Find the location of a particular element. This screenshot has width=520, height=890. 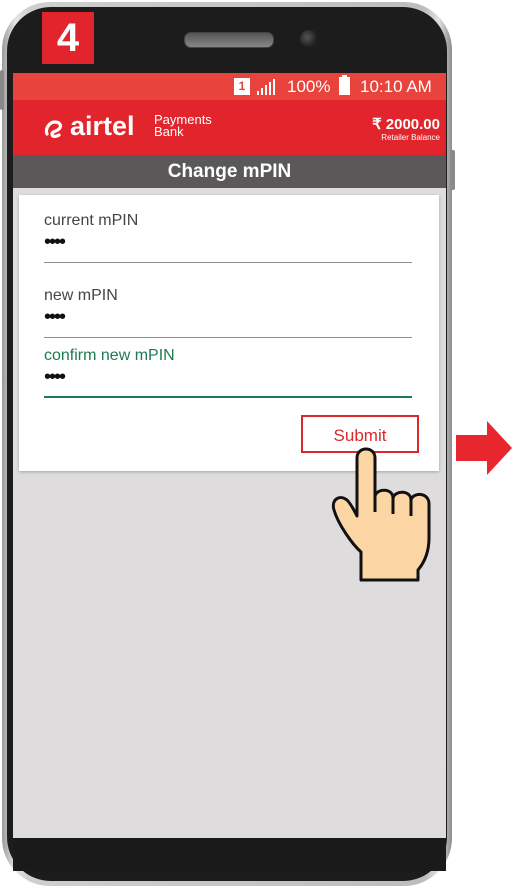

new-mpin-field: new mPIN •••• is located at coordinates (228, 312).